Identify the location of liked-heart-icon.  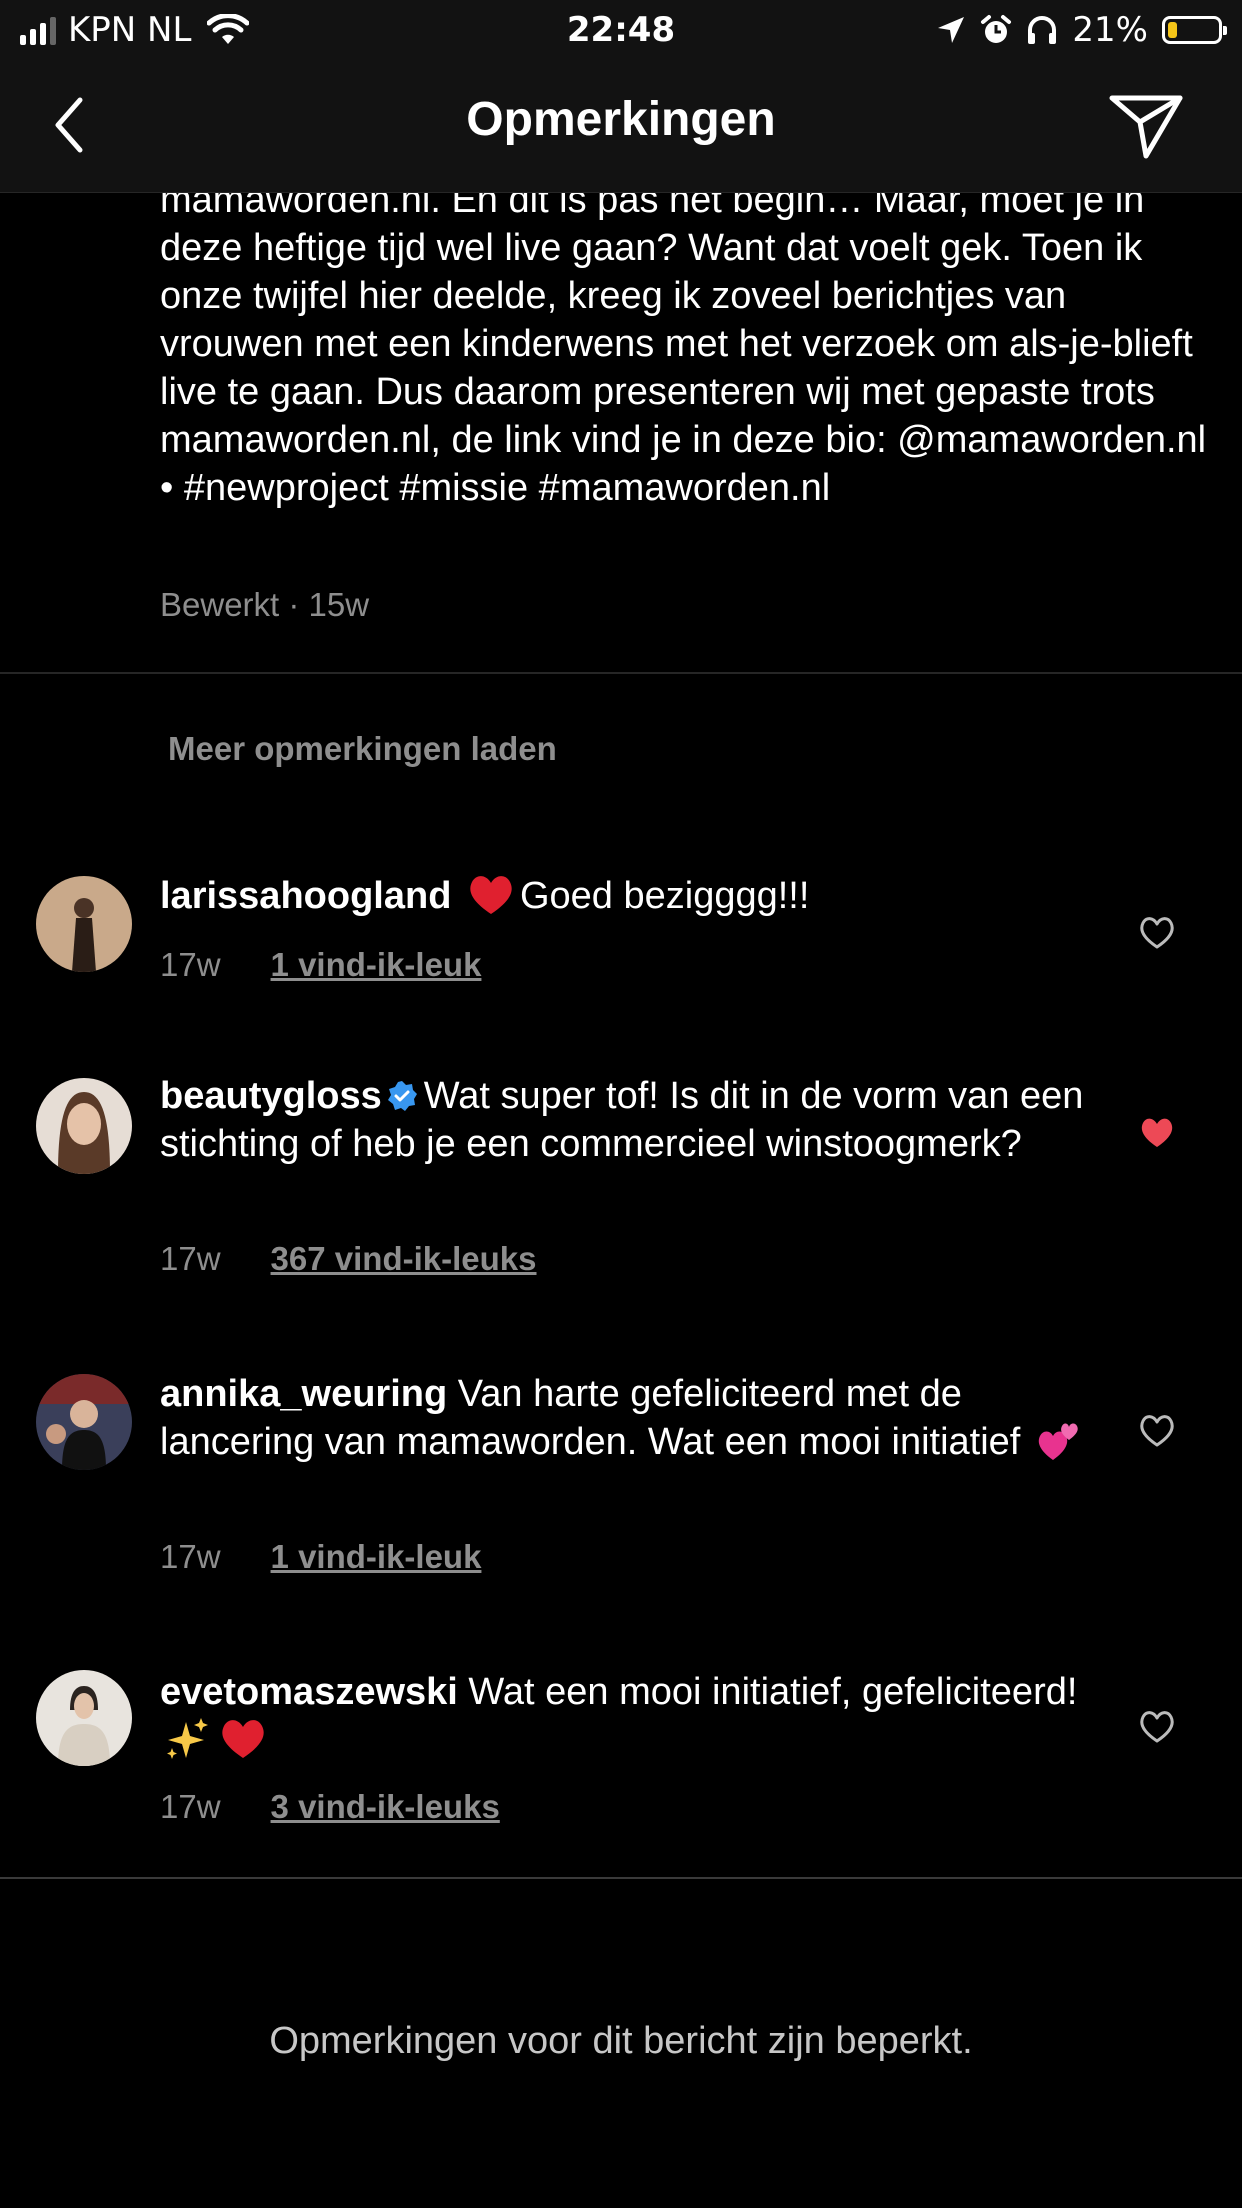
(1157, 1132).